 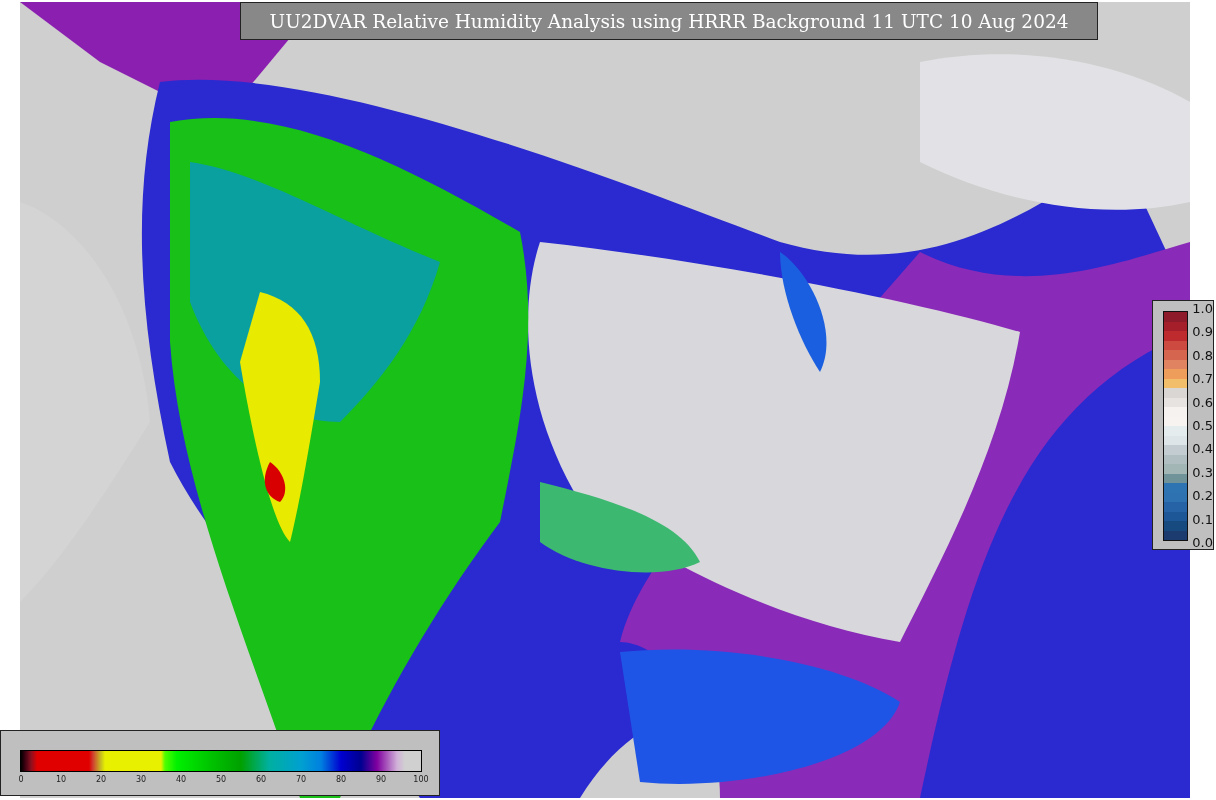 What do you see at coordinates (381, 779) in the screenshot?
I see `tick-label: 90` at bounding box center [381, 779].